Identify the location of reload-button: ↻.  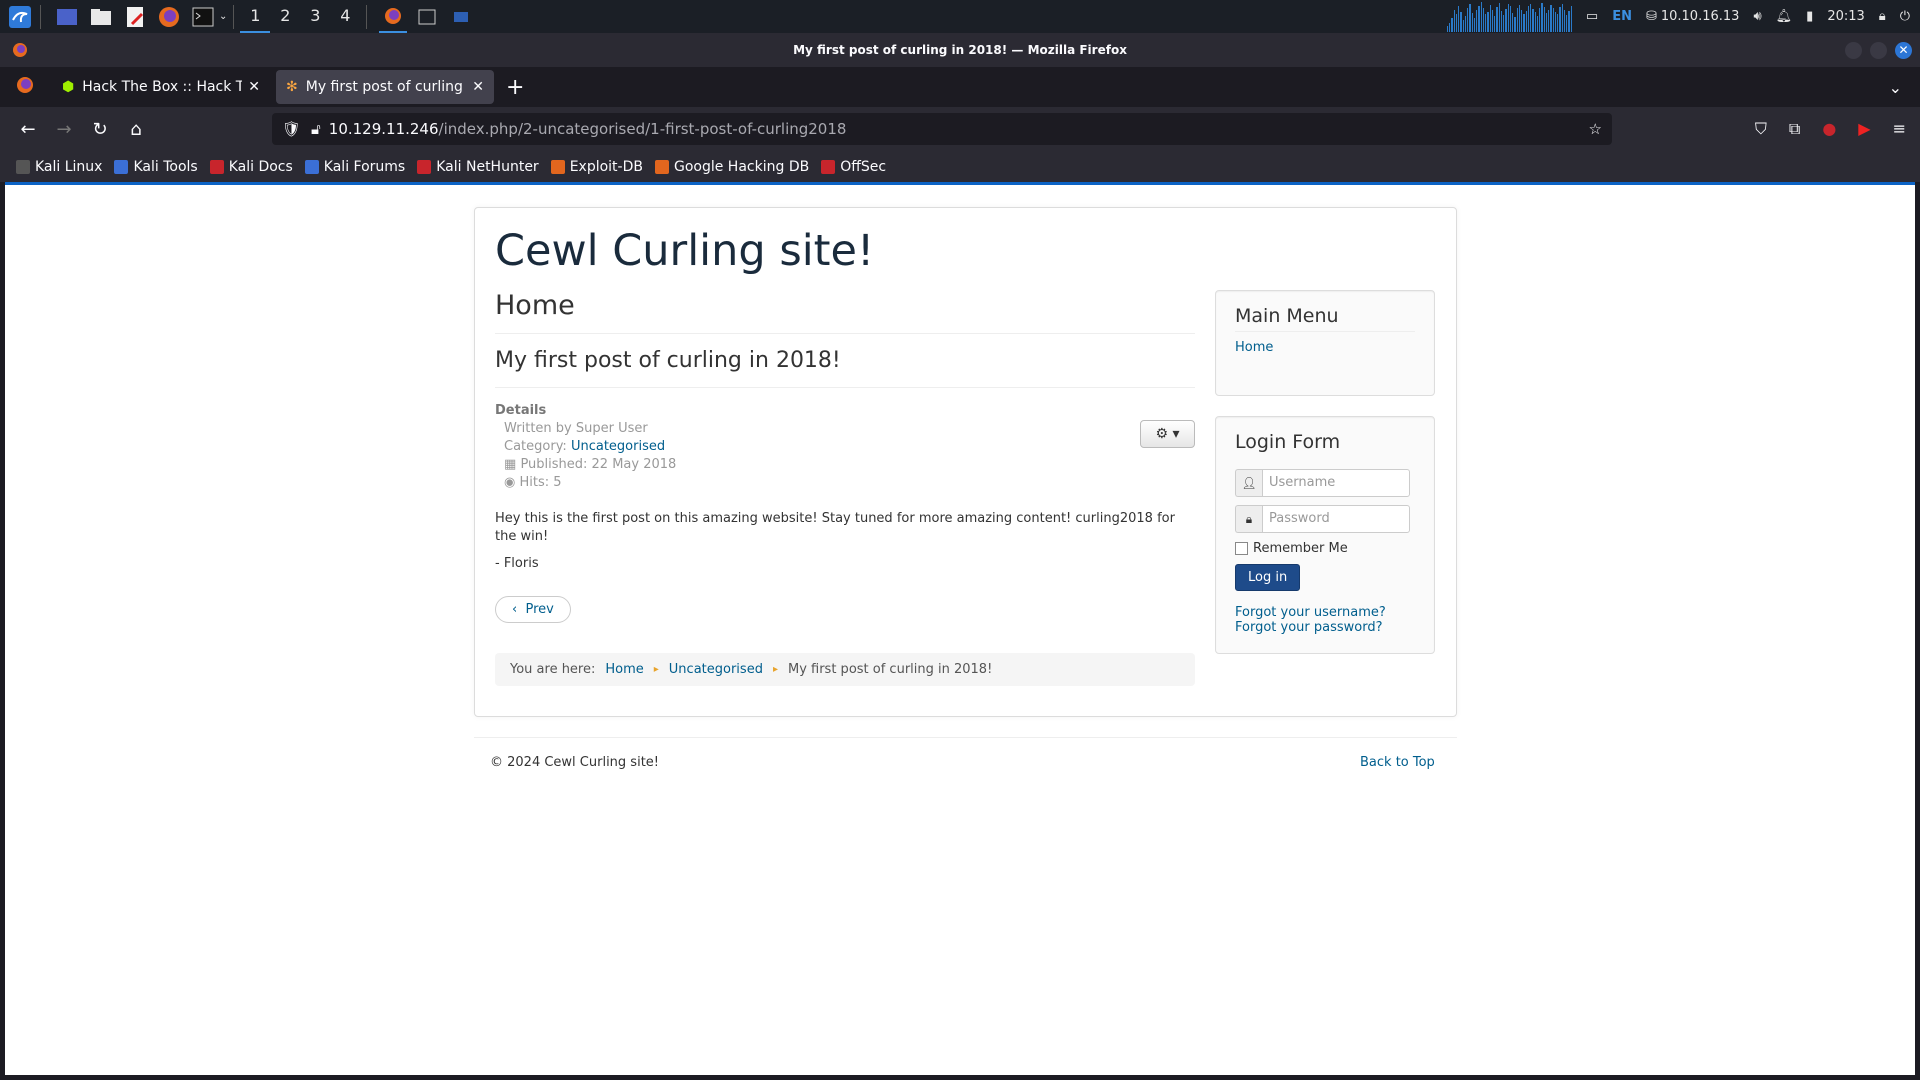
(100, 129).